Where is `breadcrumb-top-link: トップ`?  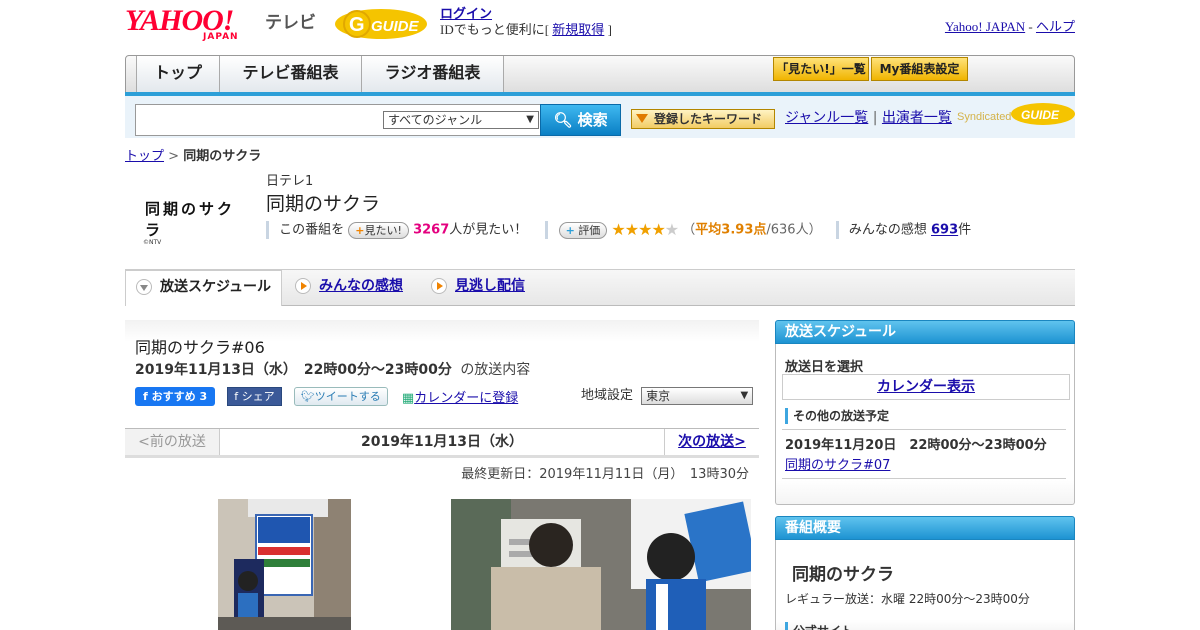
breadcrumb-top-link: トップ is located at coordinates (144, 156).